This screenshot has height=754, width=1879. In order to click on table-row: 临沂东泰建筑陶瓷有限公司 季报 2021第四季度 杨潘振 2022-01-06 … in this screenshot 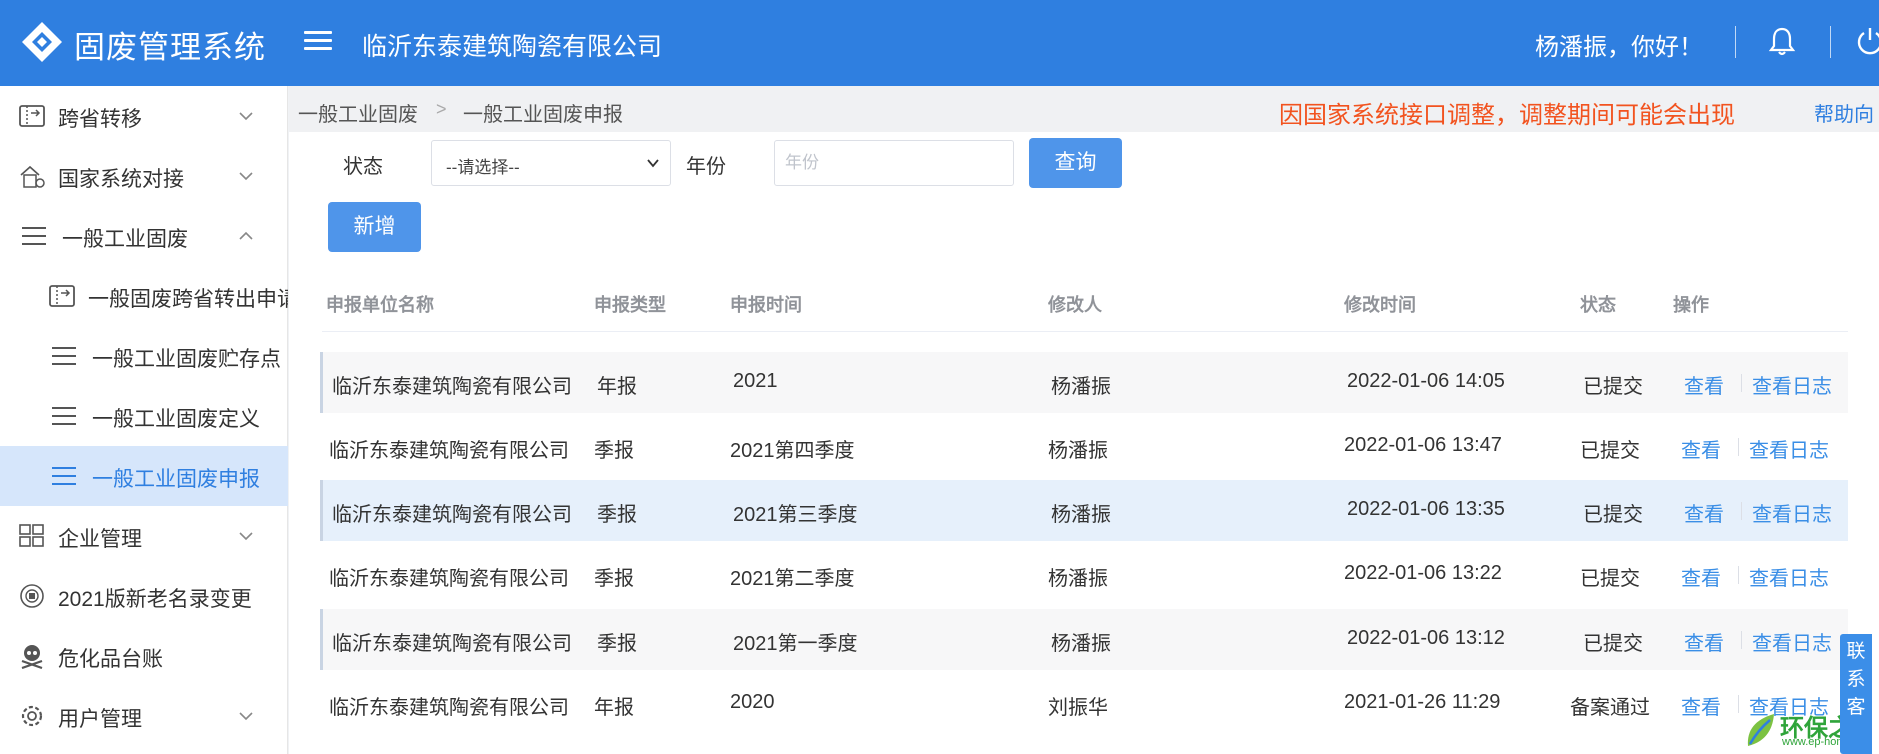, I will do `click(1084, 446)`.